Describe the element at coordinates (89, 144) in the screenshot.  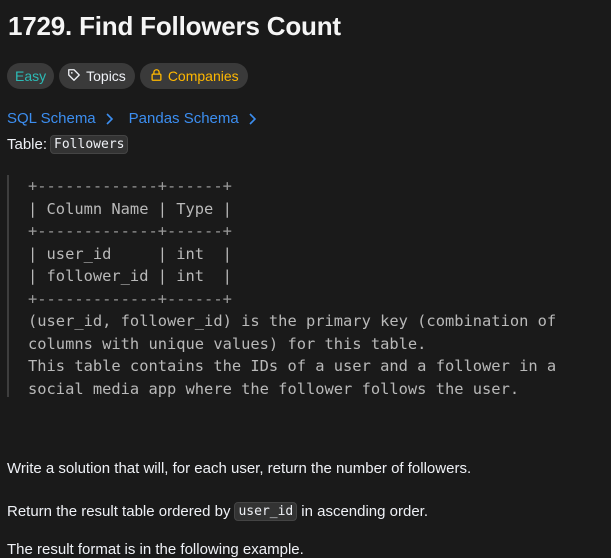
I see `table-name-code: Followers` at that location.